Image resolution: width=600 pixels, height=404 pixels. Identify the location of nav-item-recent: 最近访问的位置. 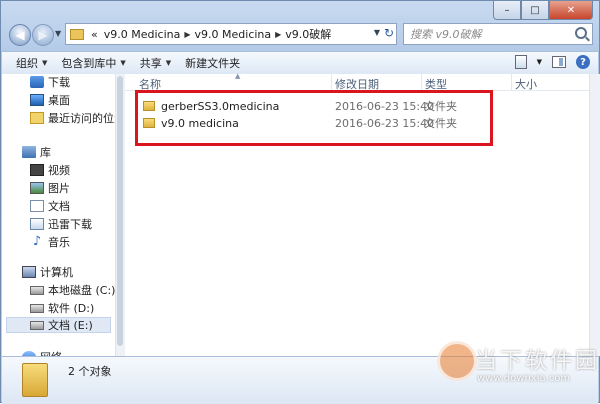
(72, 118).